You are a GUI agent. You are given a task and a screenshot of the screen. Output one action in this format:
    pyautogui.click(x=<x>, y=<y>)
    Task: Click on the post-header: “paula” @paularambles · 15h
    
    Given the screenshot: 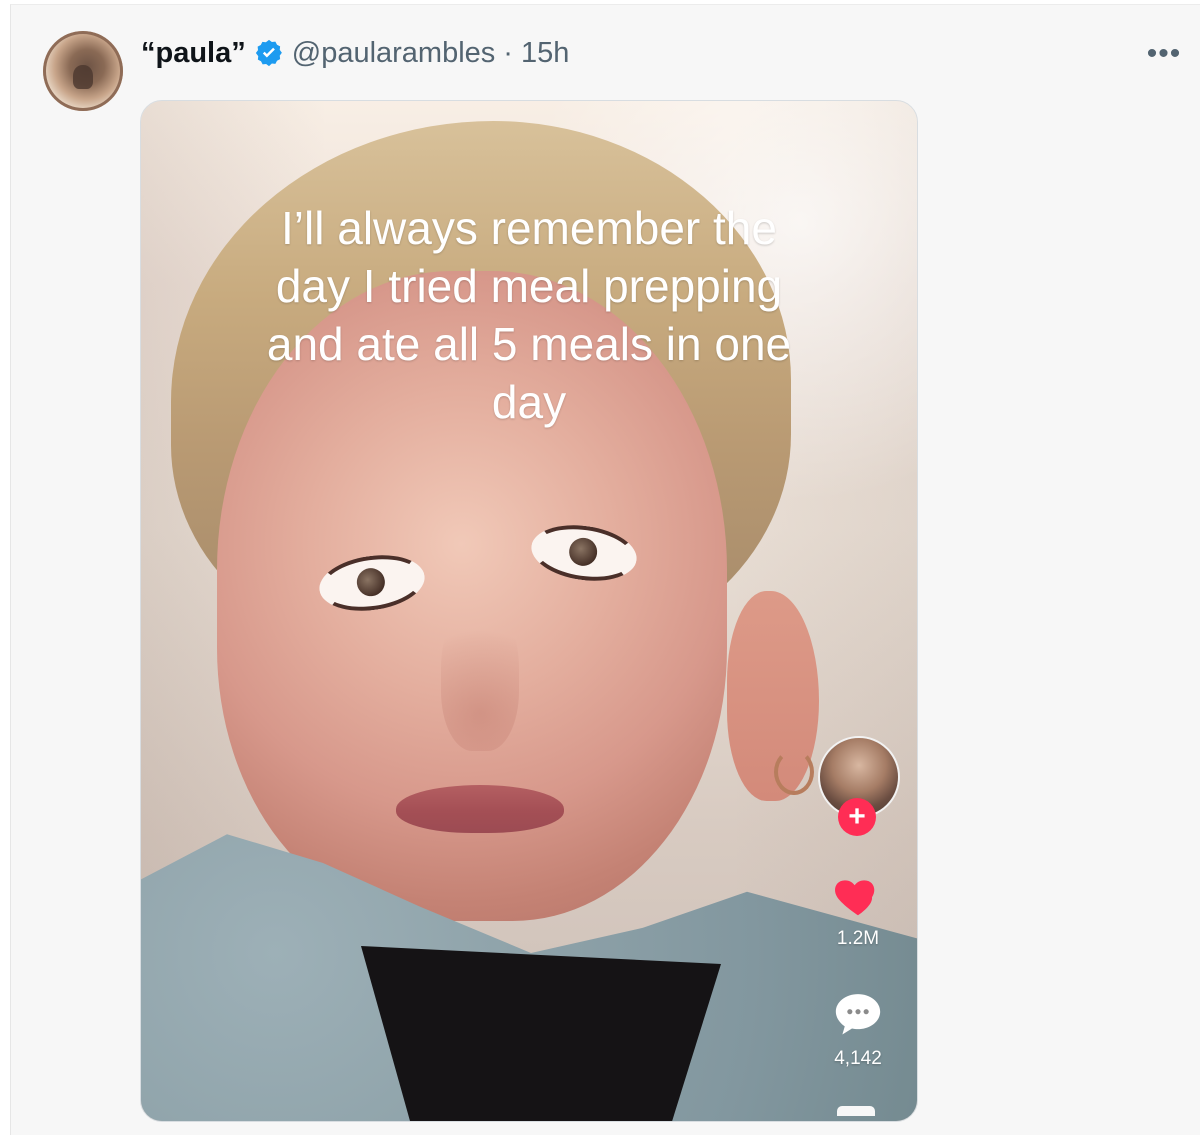 What is the action you would take?
    pyautogui.click(x=355, y=53)
    